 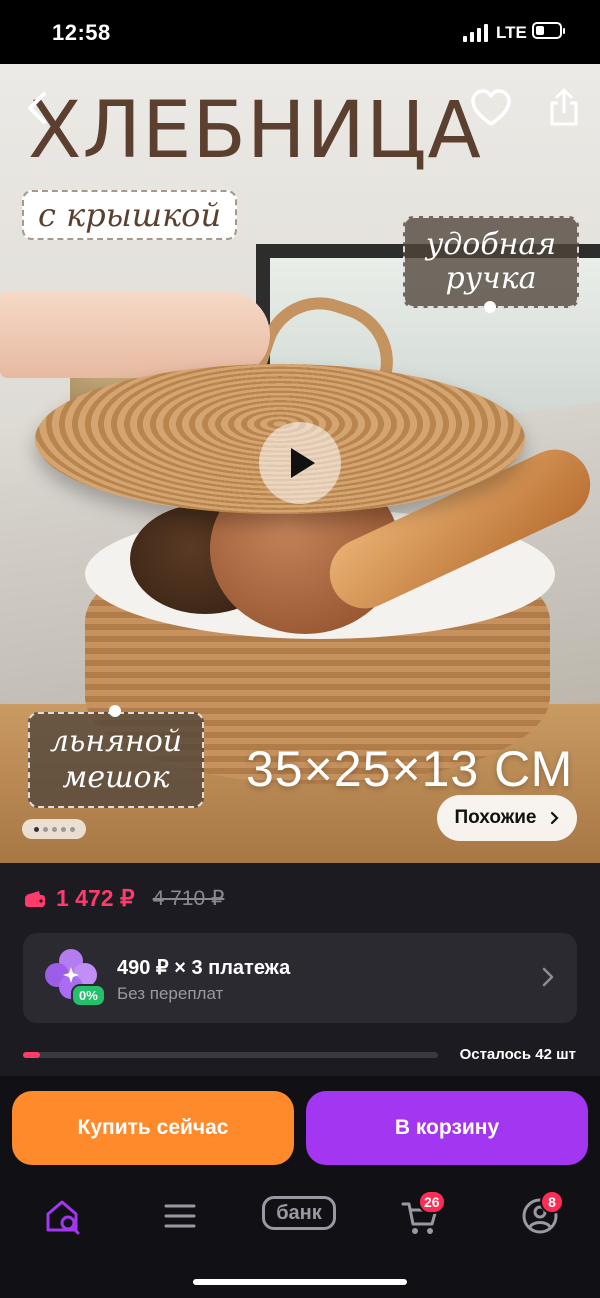 What do you see at coordinates (38, 108) in the screenshot?
I see `back-icon` at bounding box center [38, 108].